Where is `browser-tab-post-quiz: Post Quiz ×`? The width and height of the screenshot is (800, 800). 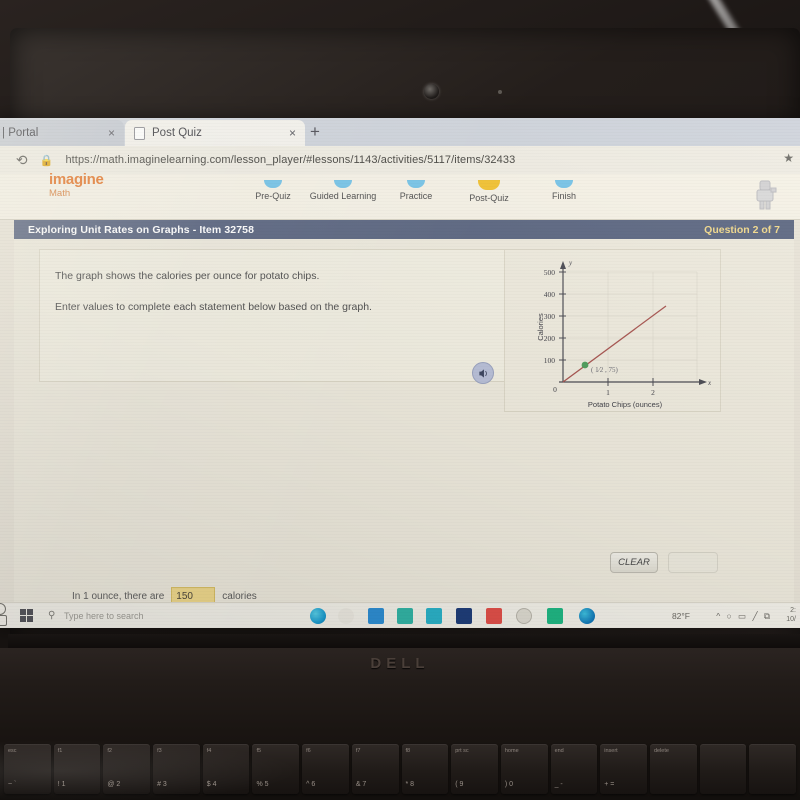
browser-tab-post-quiz: Post Quiz × is located at coordinates (215, 133).